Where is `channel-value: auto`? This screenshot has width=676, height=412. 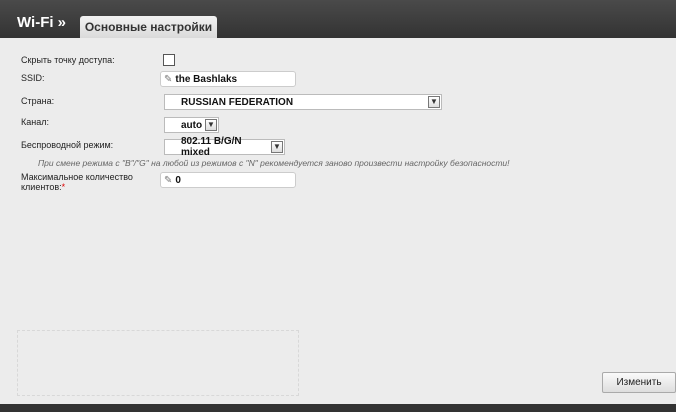
channel-value: auto is located at coordinates (192, 125).